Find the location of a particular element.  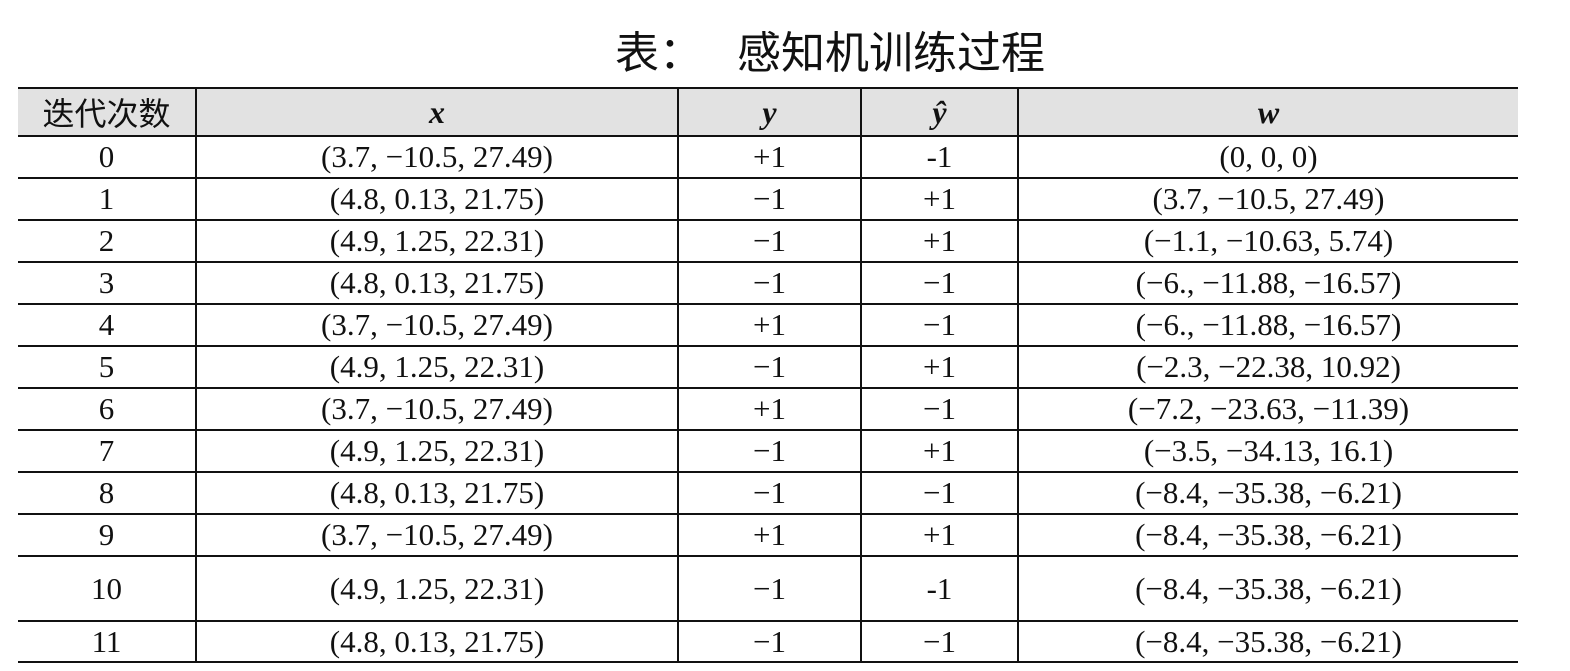

cell-w: (3.7, −10.5, 27.49) is located at coordinates (1267, 199).